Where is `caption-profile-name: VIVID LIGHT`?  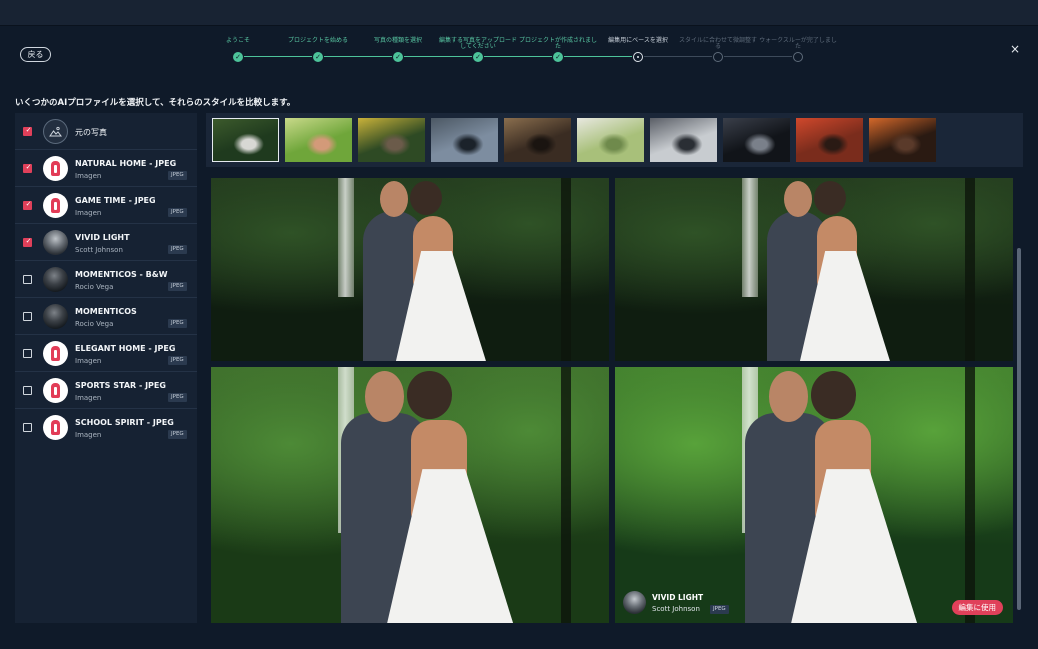
caption-profile-name: VIVID LIGHT is located at coordinates (678, 597).